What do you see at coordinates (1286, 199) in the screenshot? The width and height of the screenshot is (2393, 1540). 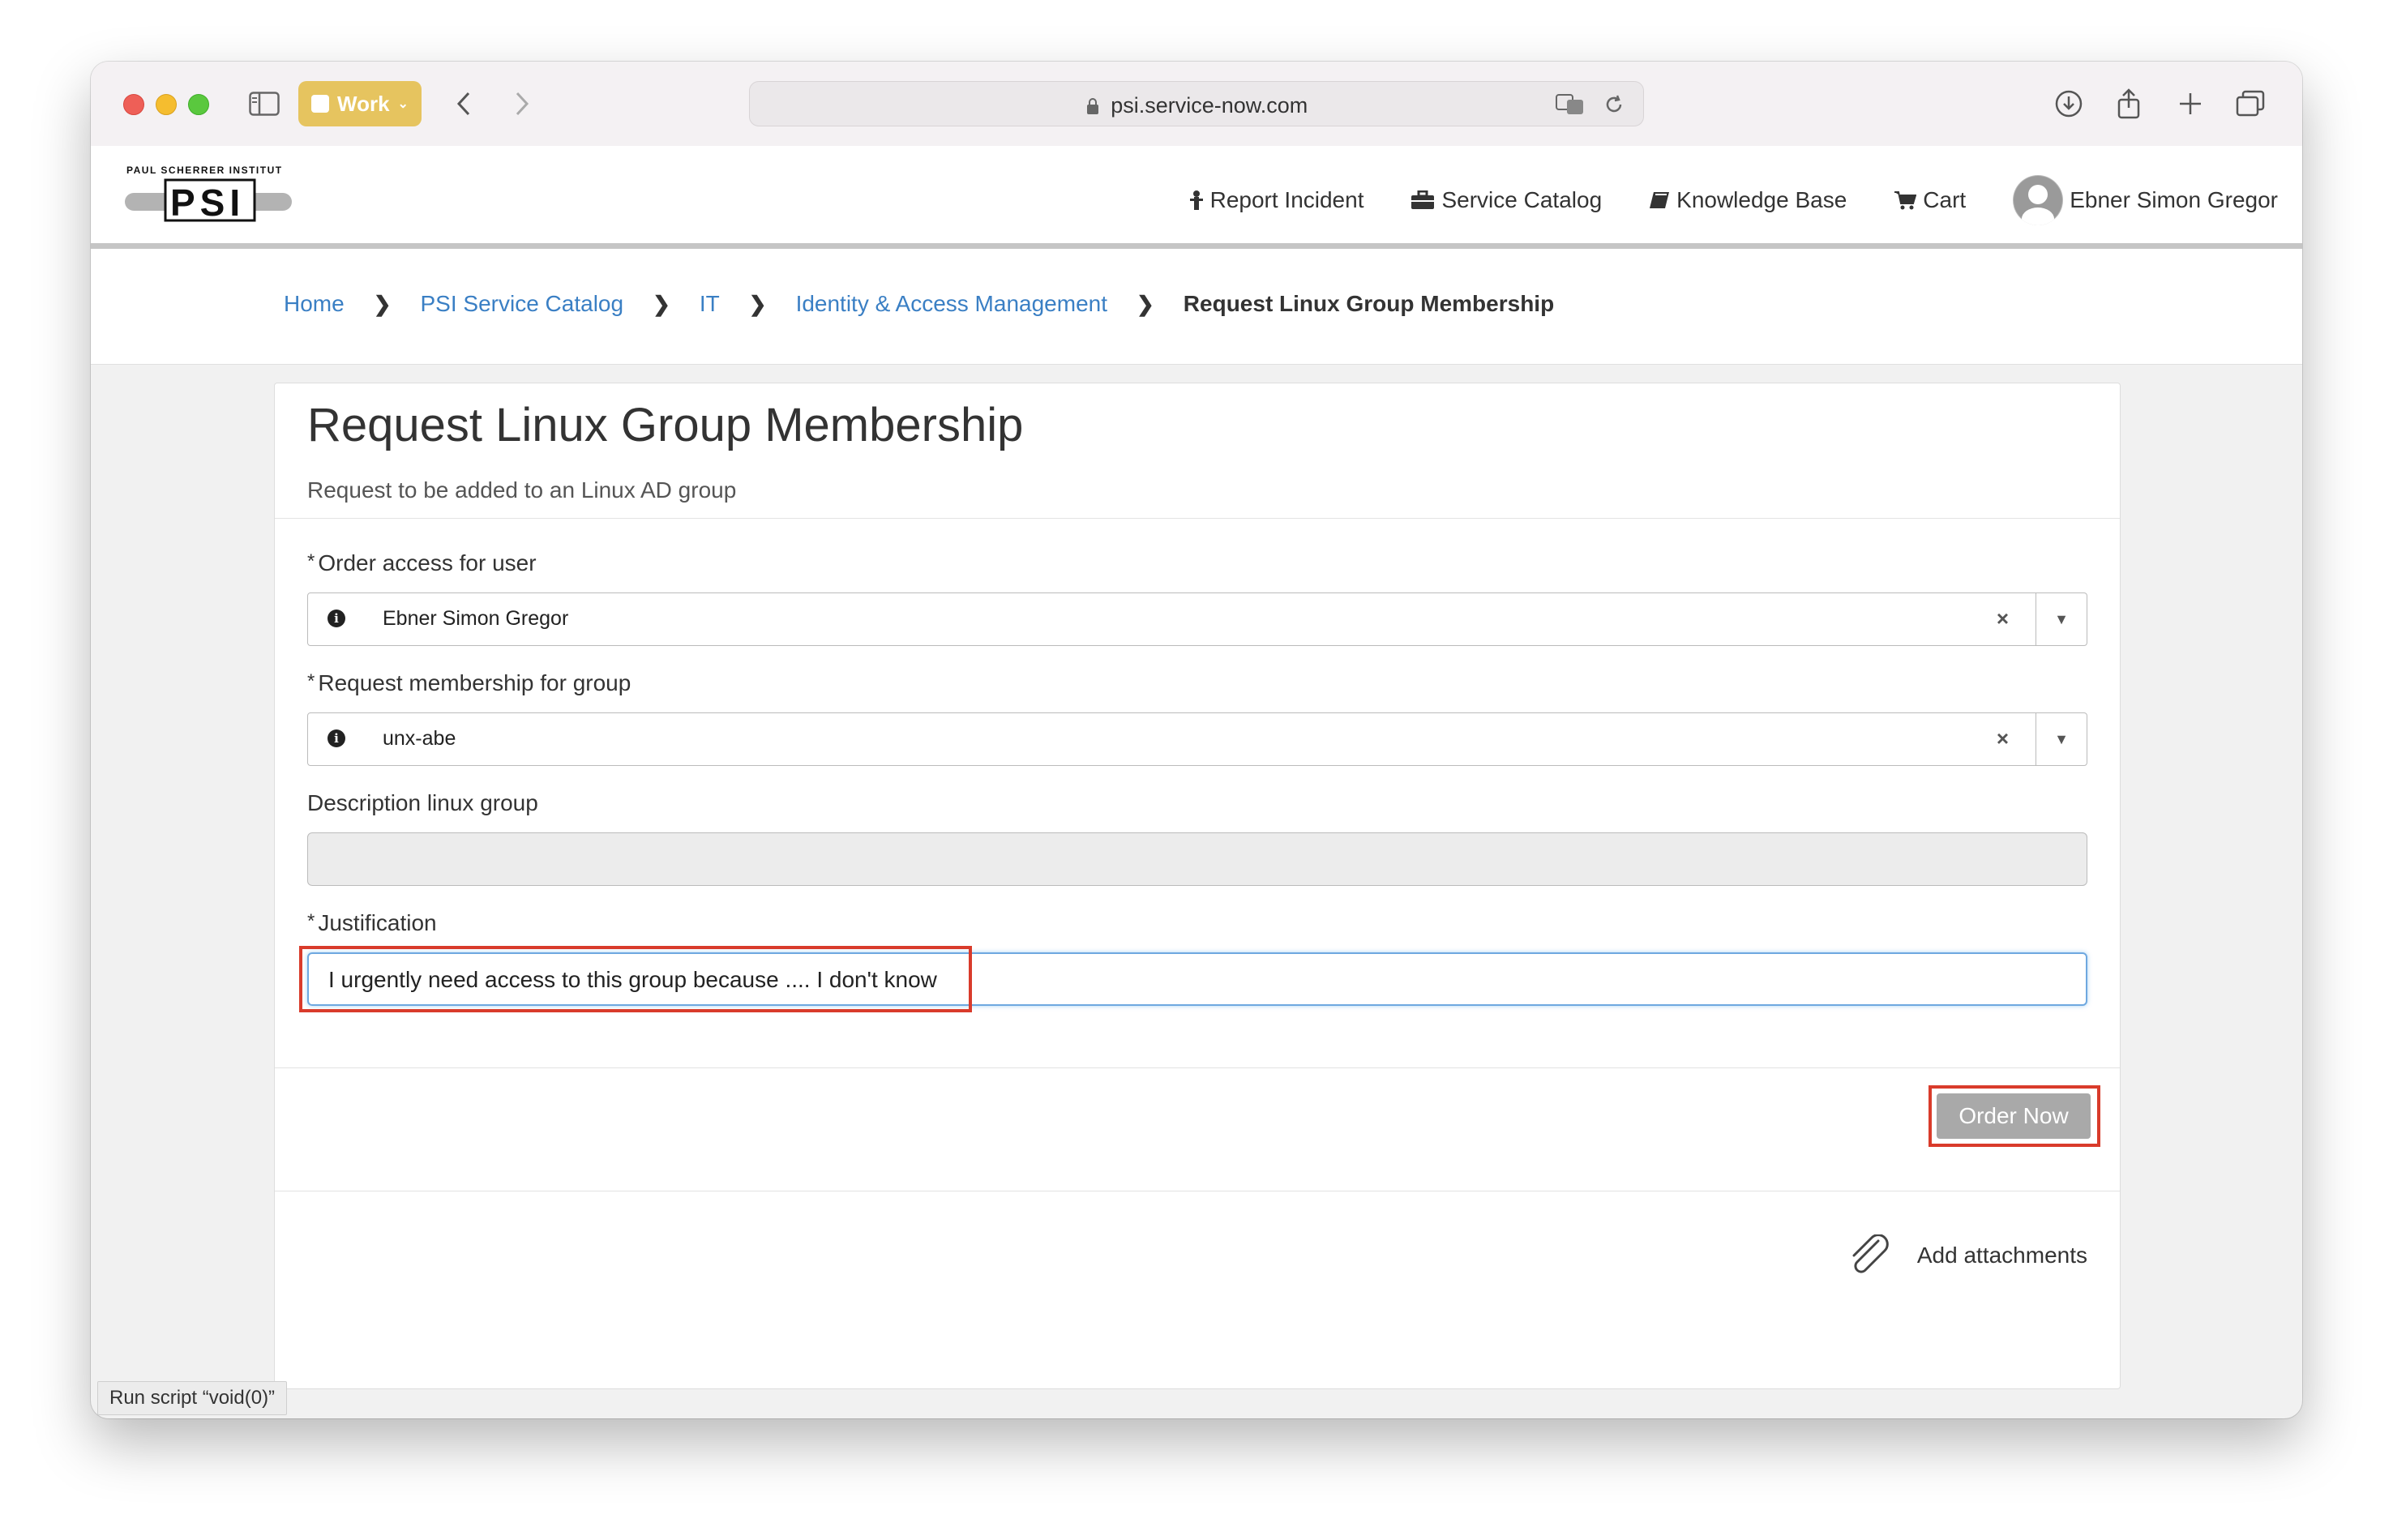 I see `nav-report-incident-label: Report Incident` at bounding box center [1286, 199].